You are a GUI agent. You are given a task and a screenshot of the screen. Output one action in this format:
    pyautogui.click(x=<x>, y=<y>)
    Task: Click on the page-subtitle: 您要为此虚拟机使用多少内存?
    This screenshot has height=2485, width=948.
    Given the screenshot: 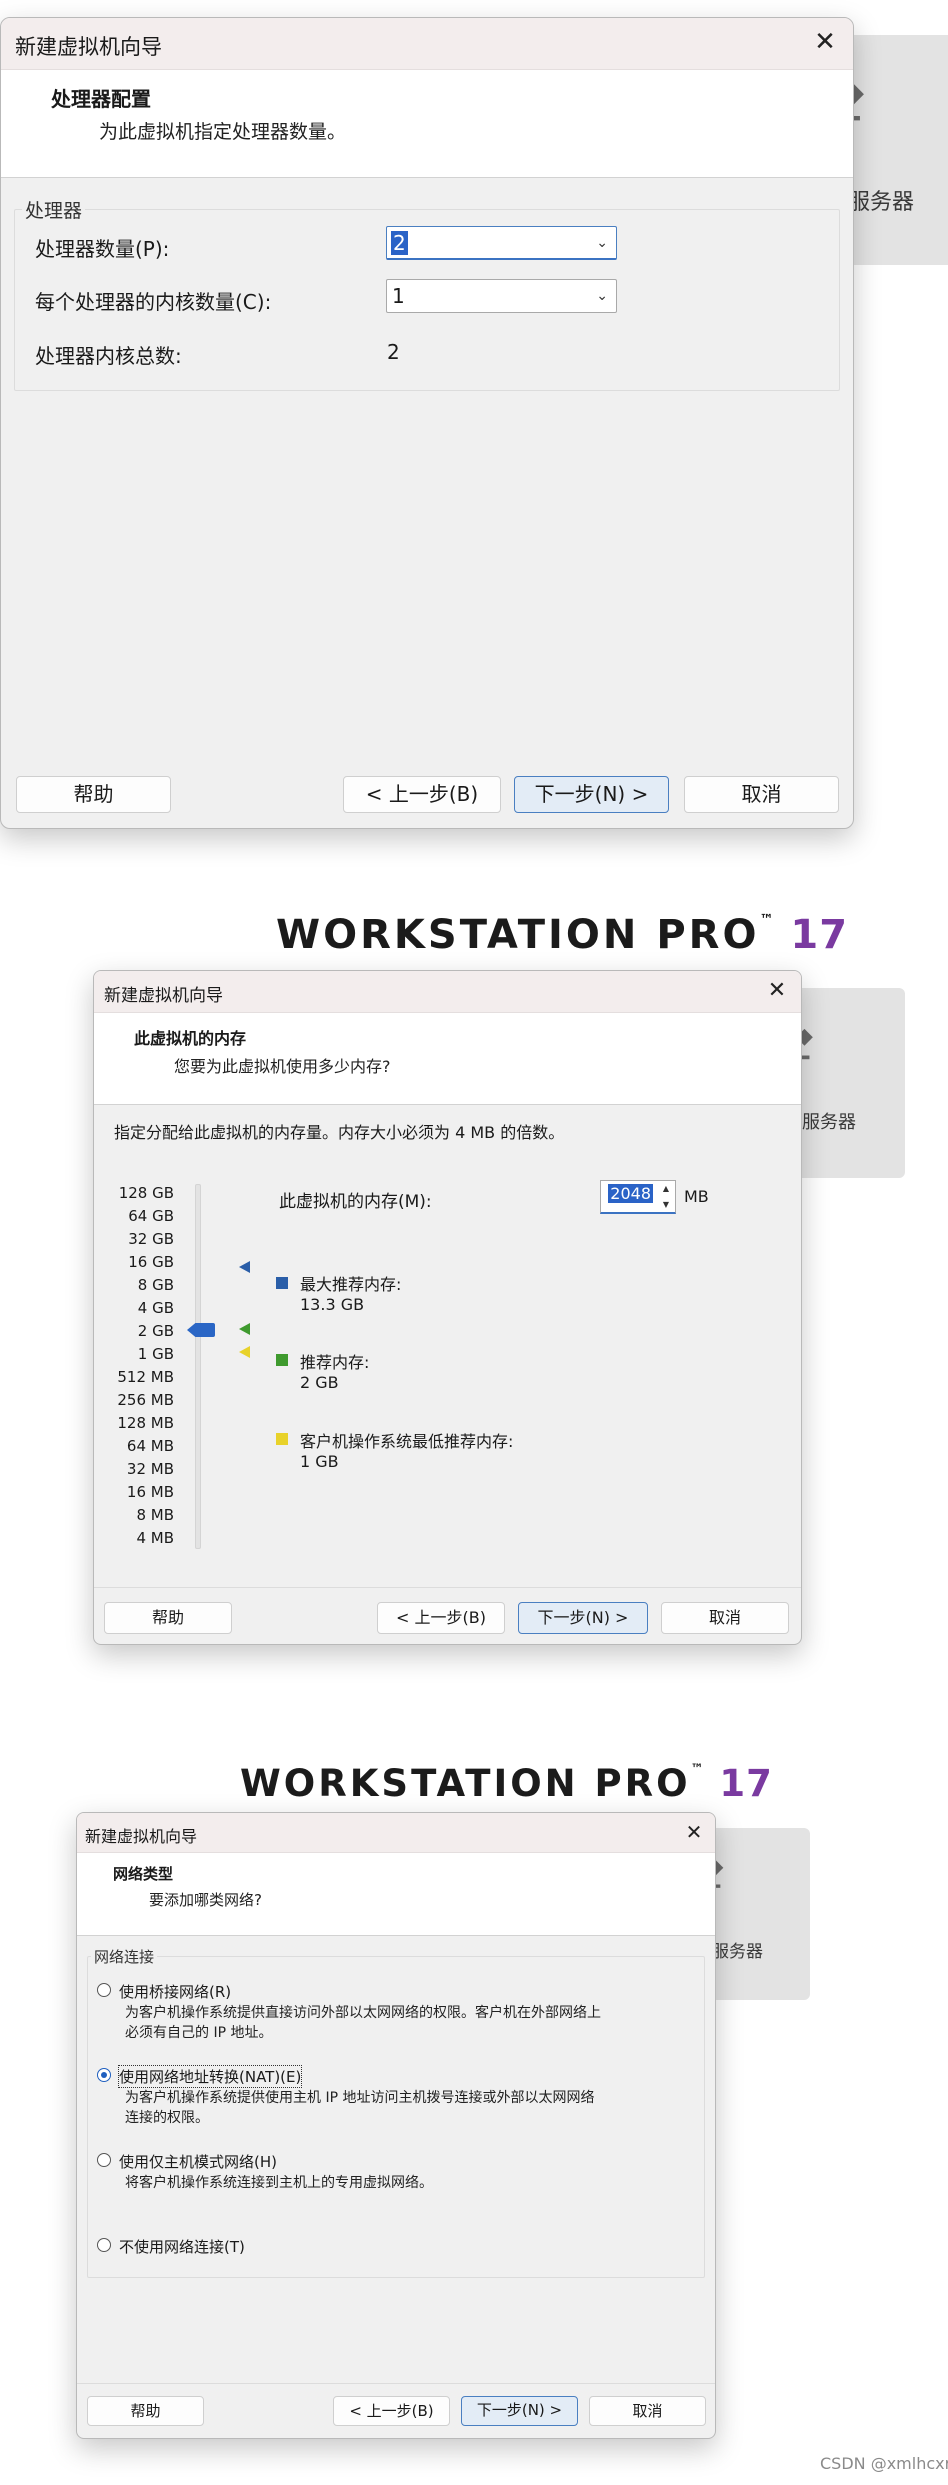 What is the action you would take?
    pyautogui.click(x=282, y=1066)
    